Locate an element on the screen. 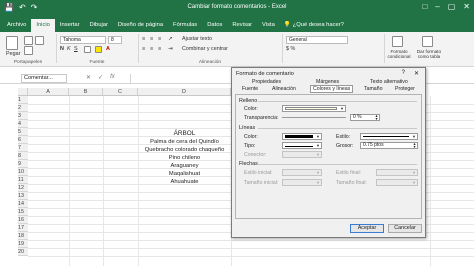 The width and height of the screenshot is (474, 266). row-header: 2 is located at coordinates (23, 108).